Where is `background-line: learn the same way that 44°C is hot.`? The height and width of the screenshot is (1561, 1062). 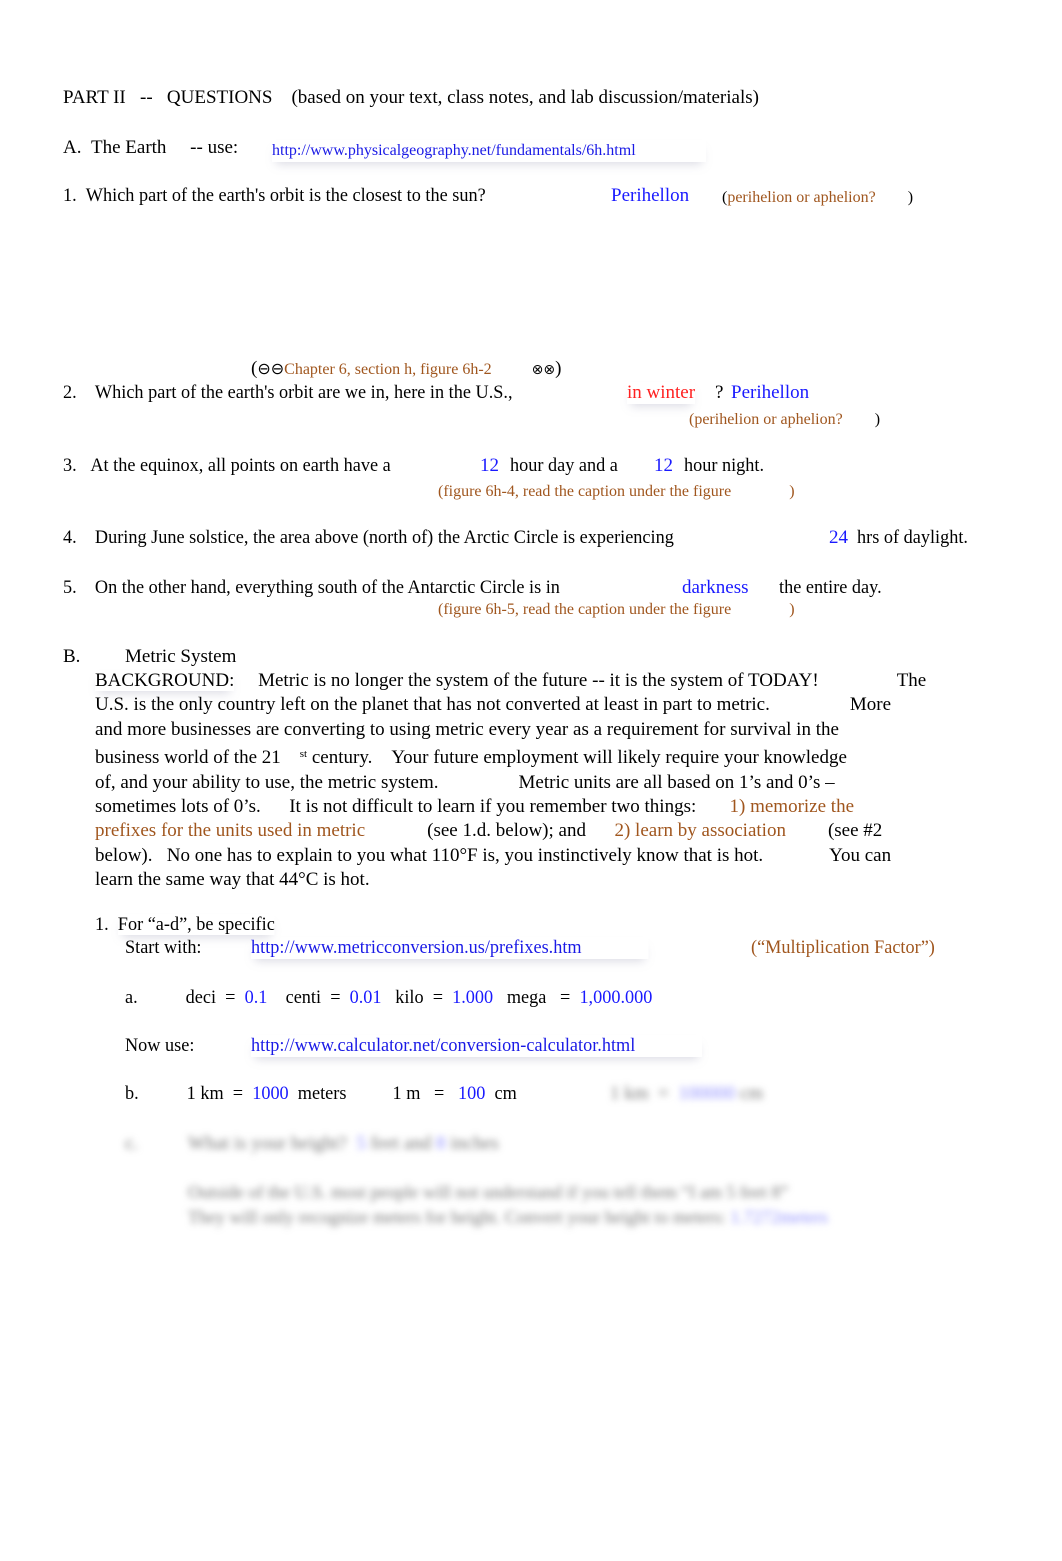
background-line: learn the same way that 44°C is hot. is located at coordinates (545, 880).